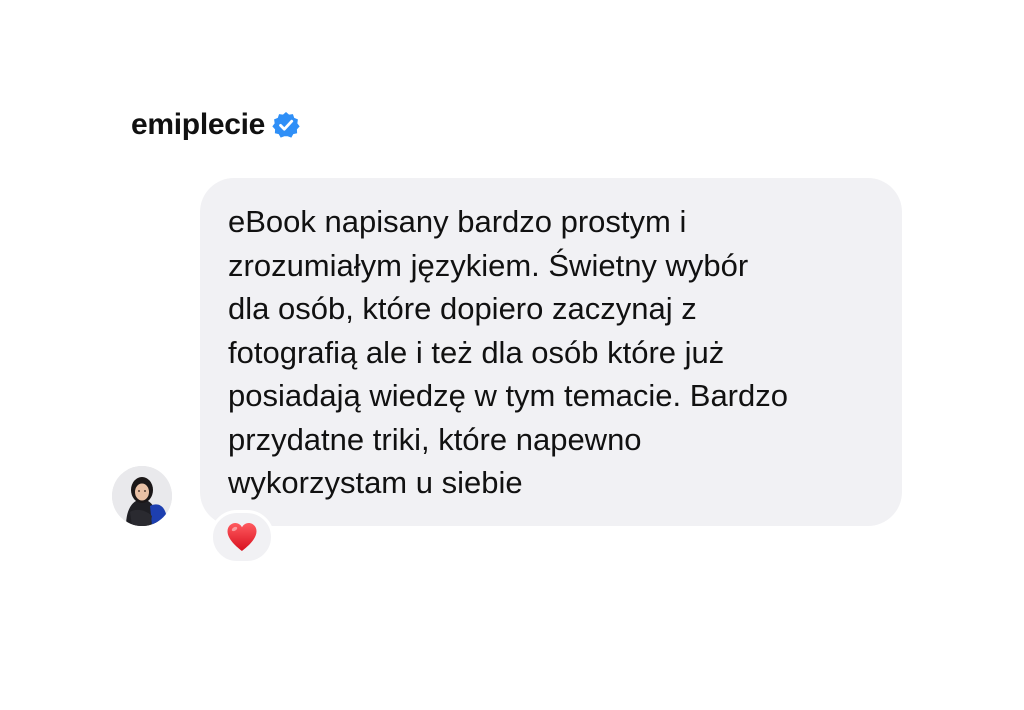 This screenshot has width=1024, height=710. Describe the element at coordinates (198, 125) in the screenshot. I see `username: emiplecie` at that location.